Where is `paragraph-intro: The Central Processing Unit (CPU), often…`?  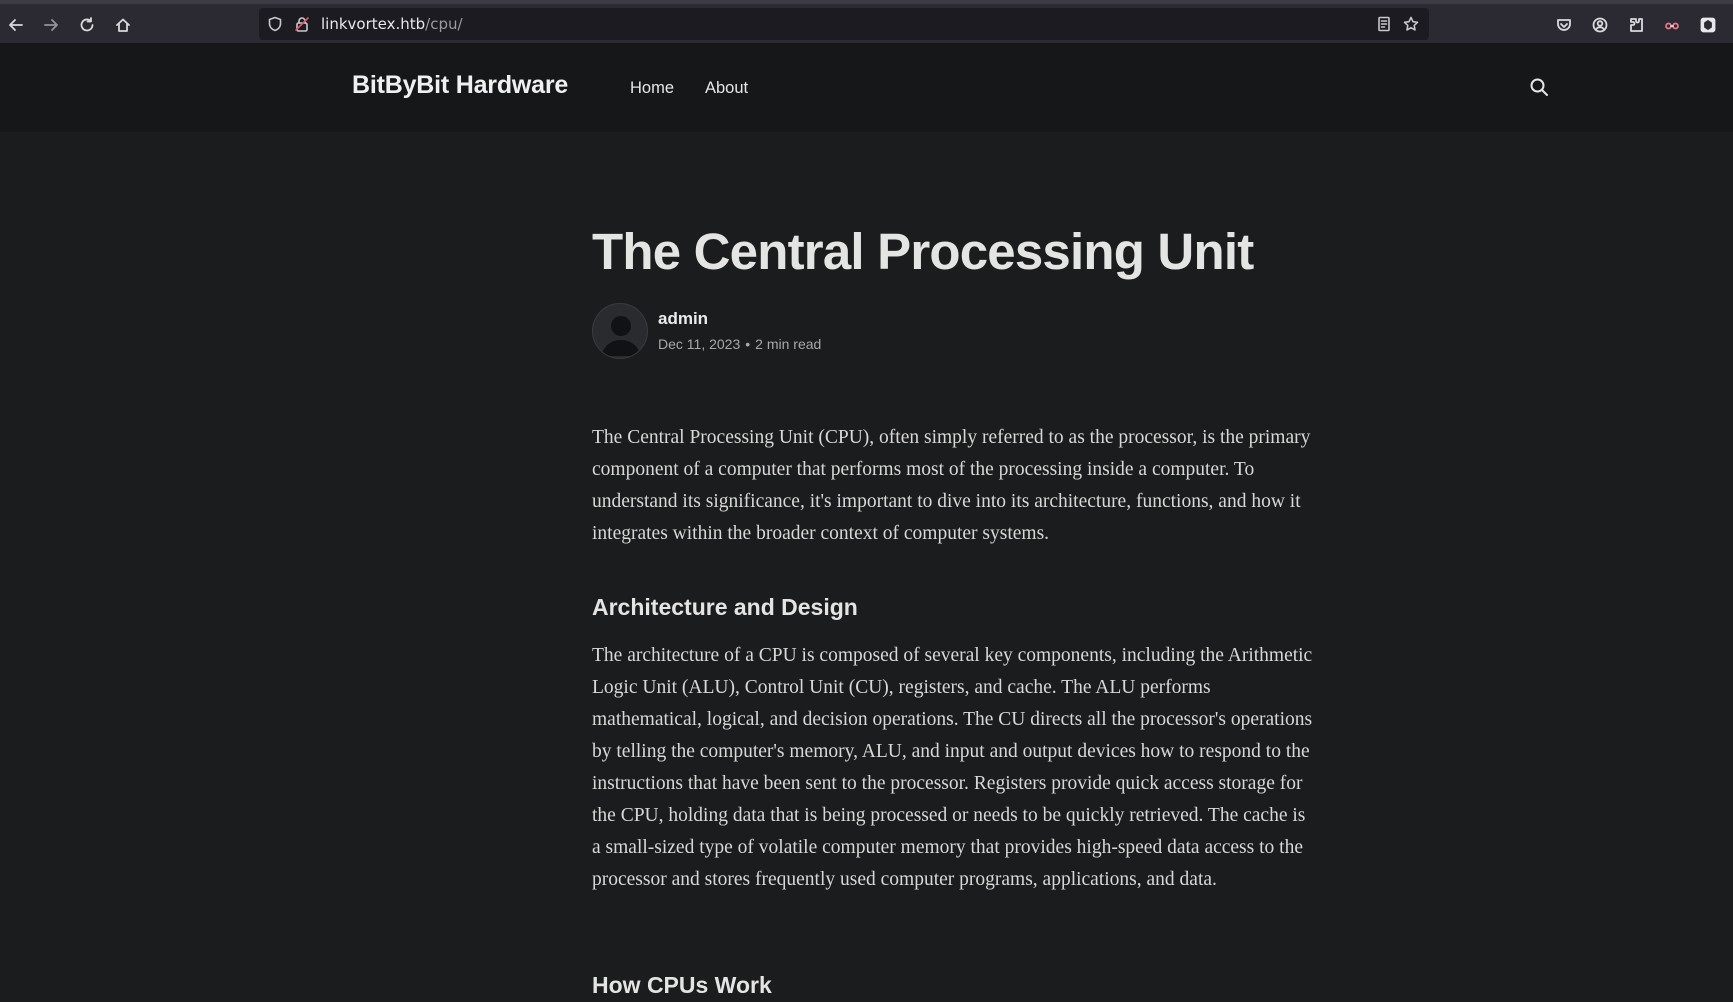
paragraph-intro: The Central Processing Unit (CPU), often… is located at coordinates (951, 485).